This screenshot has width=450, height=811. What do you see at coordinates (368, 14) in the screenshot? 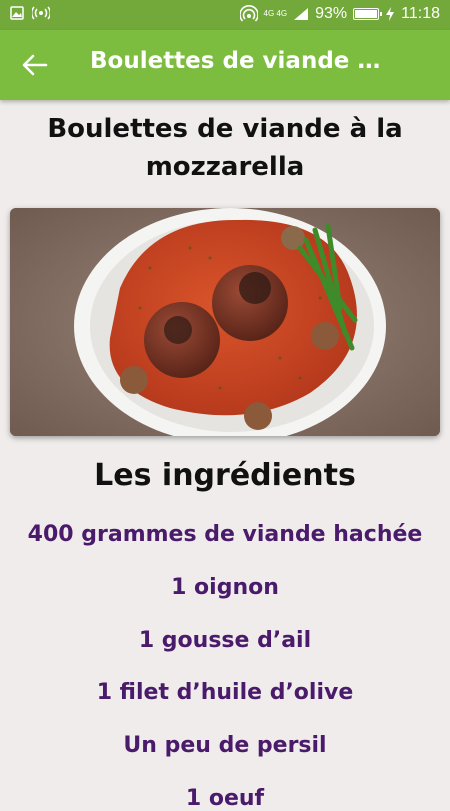
I see `battery-icon` at bounding box center [368, 14].